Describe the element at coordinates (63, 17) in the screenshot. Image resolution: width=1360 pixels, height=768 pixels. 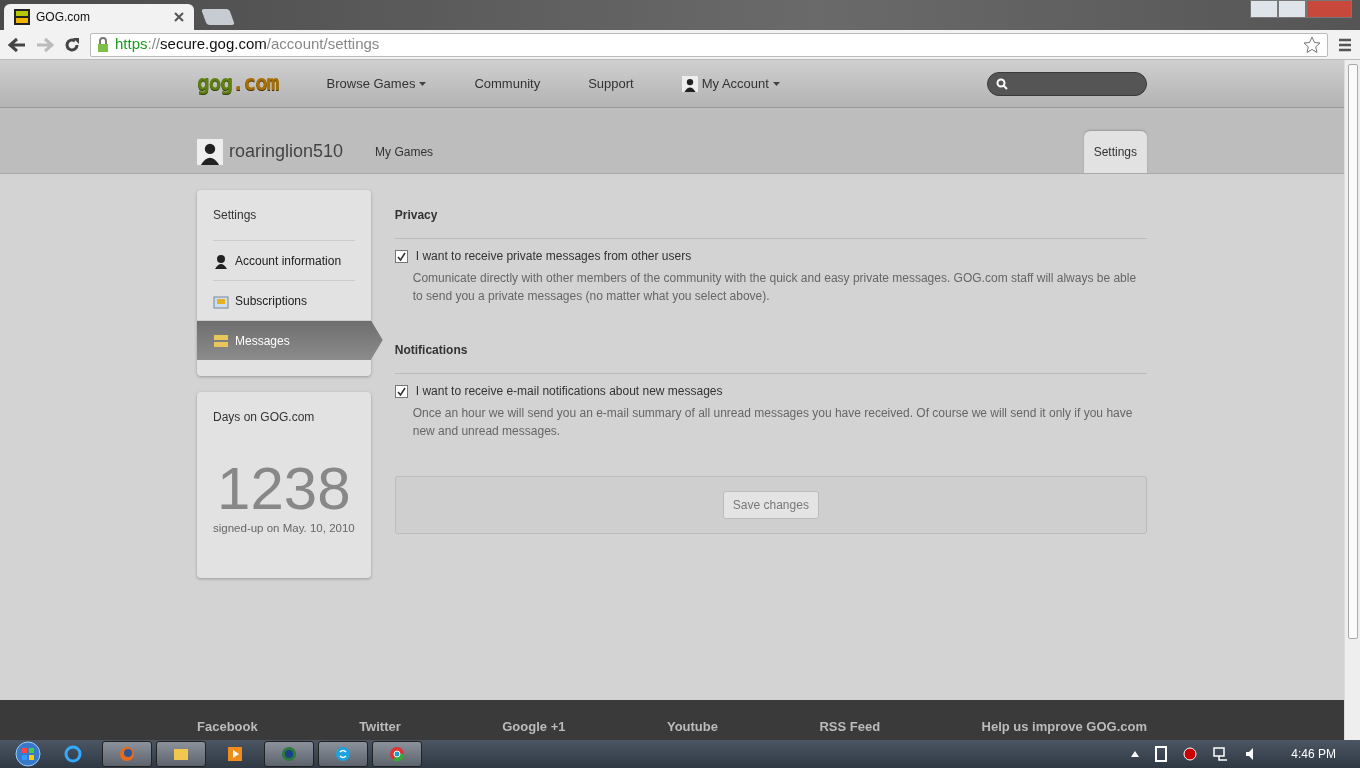
I see `tab-title: GOG.com` at that location.